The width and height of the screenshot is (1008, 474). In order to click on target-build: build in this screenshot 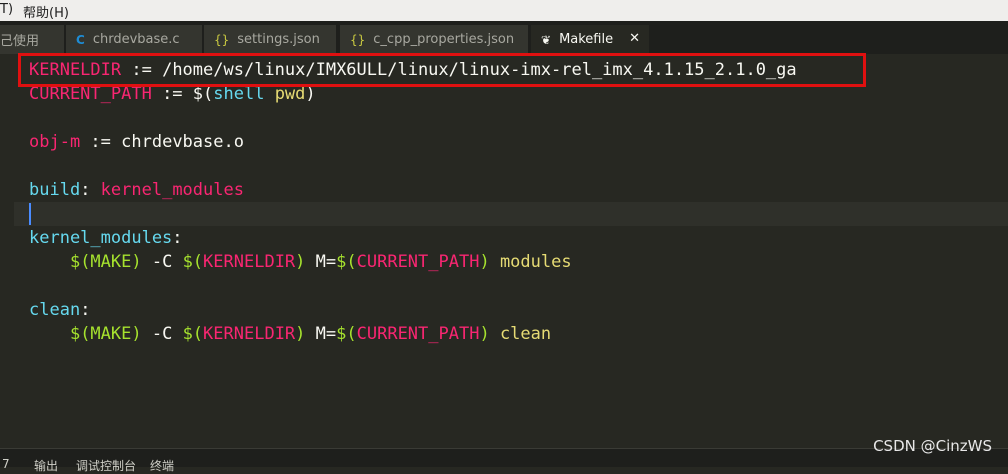, I will do `click(55, 190)`.